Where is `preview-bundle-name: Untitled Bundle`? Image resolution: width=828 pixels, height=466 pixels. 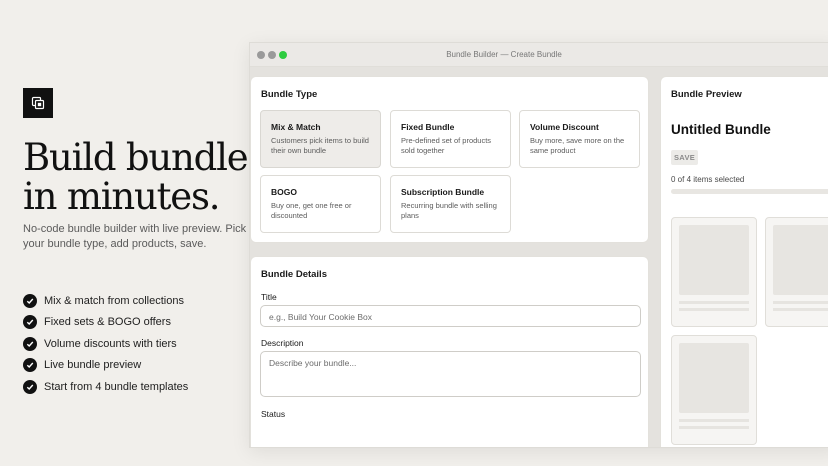
preview-bundle-name: Untitled Bundle is located at coordinates (721, 129).